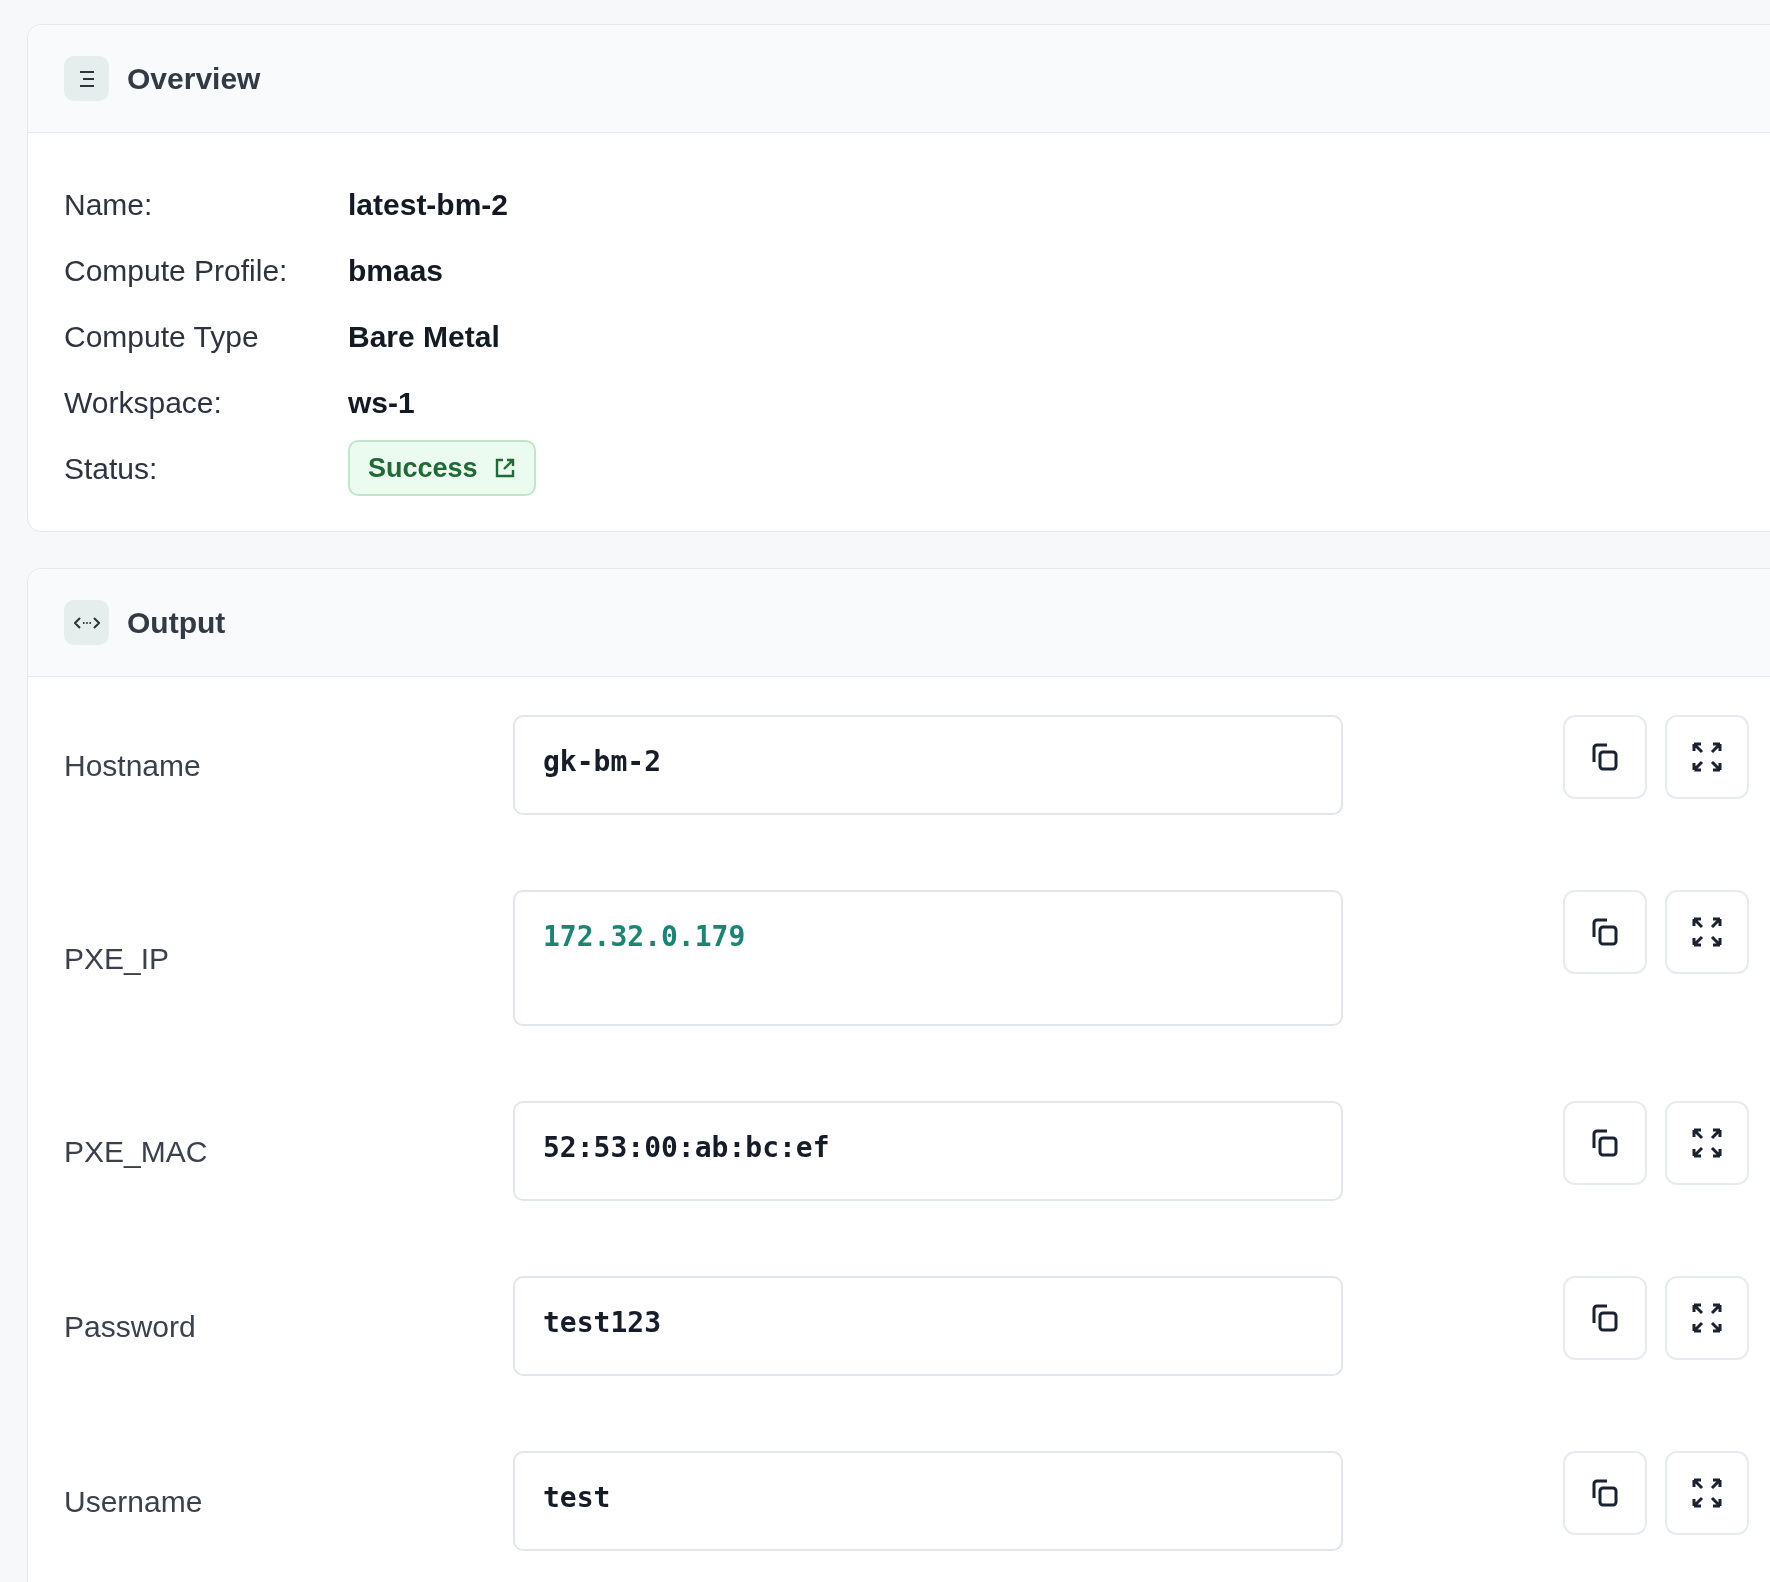 This screenshot has height=1582, width=1770. Describe the element at coordinates (109, 204) in the screenshot. I see `field-label: Name:` at that location.